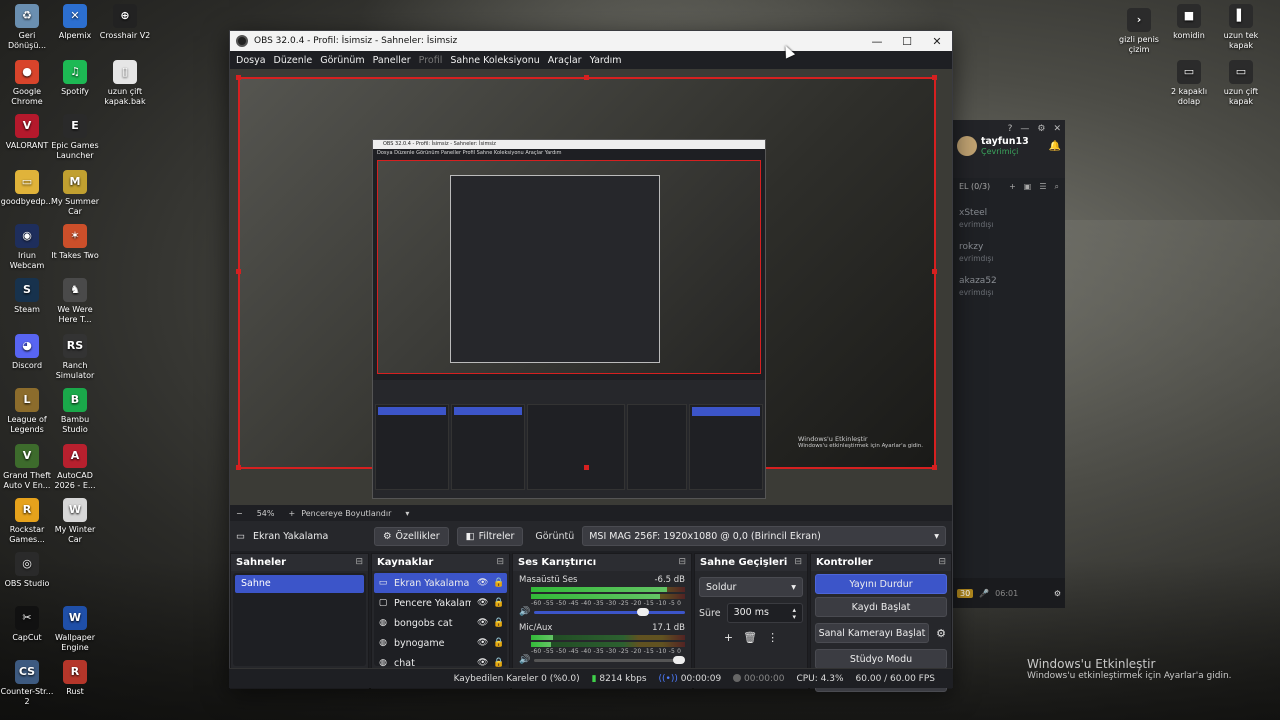 This screenshot has height=720, width=1280. Describe the element at coordinates (299, 584) in the screenshot. I see `scene-item: Sahne` at that location.